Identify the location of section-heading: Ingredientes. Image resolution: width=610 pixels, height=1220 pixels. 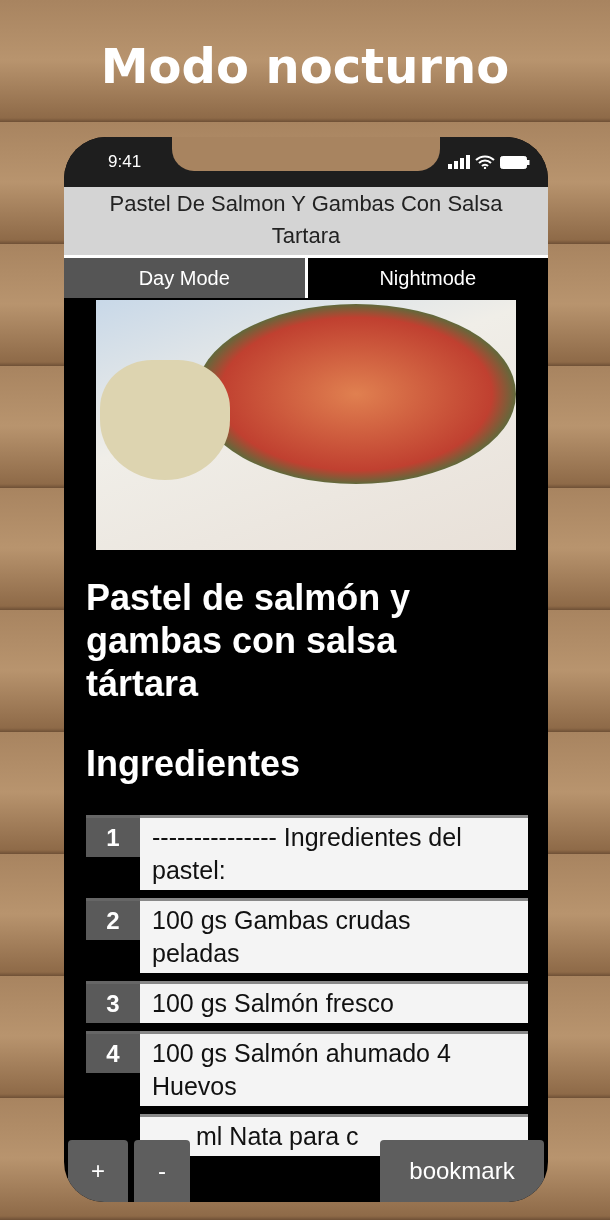
(194, 764).